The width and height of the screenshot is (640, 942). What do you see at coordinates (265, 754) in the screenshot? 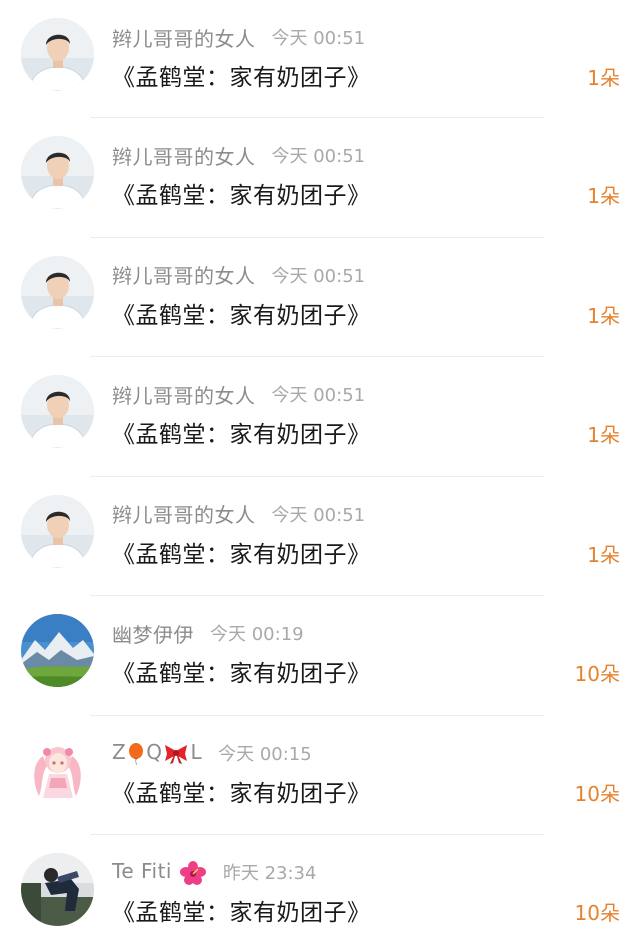
I see `timestamp: 今天 00:15` at bounding box center [265, 754].